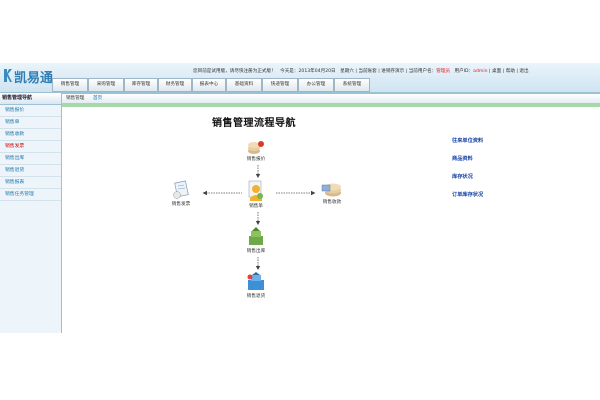 The width and height of the screenshot is (600, 400). Describe the element at coordinates (30, 135) in the screenshot. I see `sidebar-item-sales-receipt: 销售收款` at that location.